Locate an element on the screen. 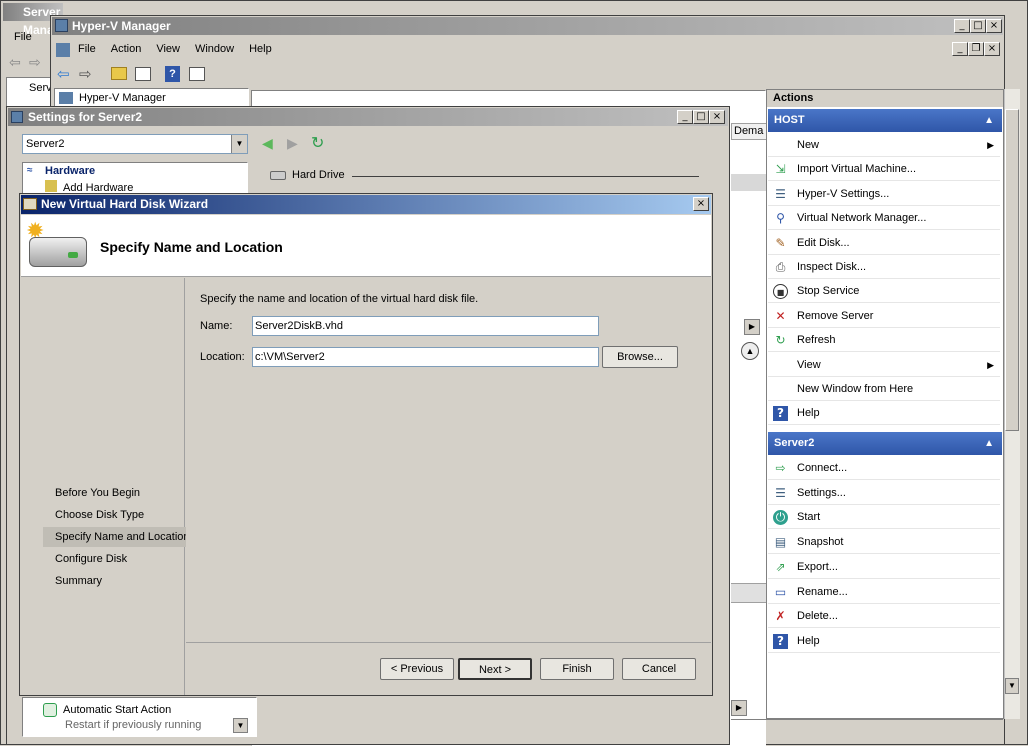 This screenshot has width=1028, height=746. network-icon: ⚲ is located at coordinates (780, 218).